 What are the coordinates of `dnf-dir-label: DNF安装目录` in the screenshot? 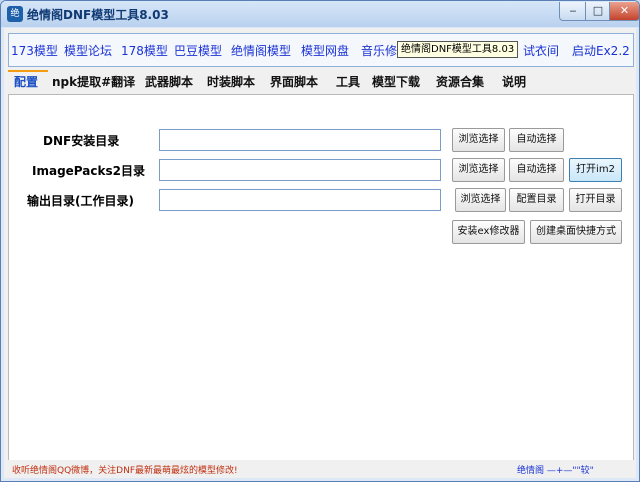 It's located at (81, 141).